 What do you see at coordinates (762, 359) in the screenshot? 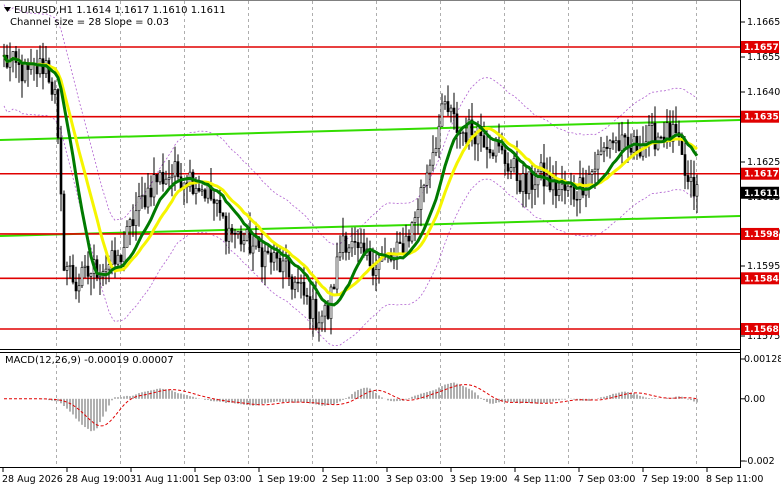
I see `macd-tick-label: 0.00128` at bounding box center [762, 359].